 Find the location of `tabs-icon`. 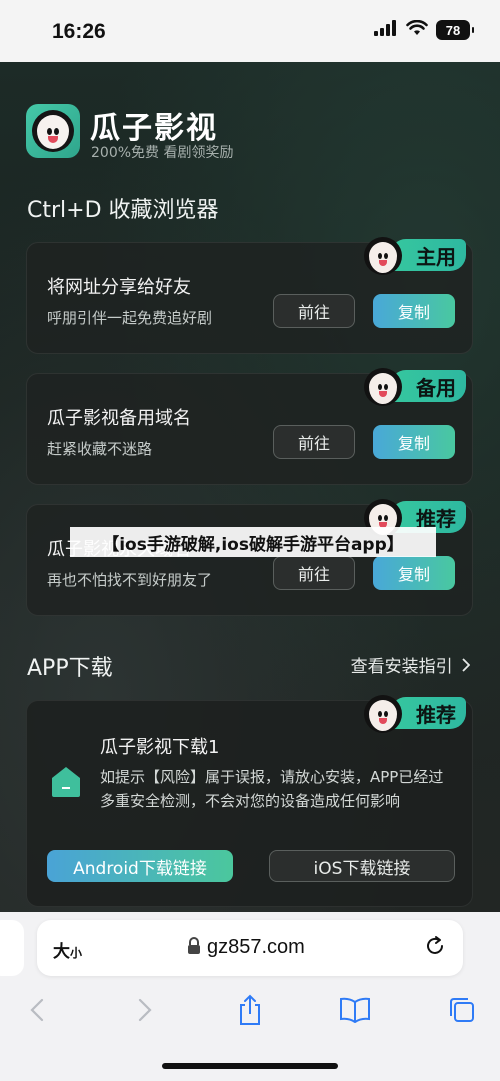

tabs-icon is located at coordinates (462, 1010).